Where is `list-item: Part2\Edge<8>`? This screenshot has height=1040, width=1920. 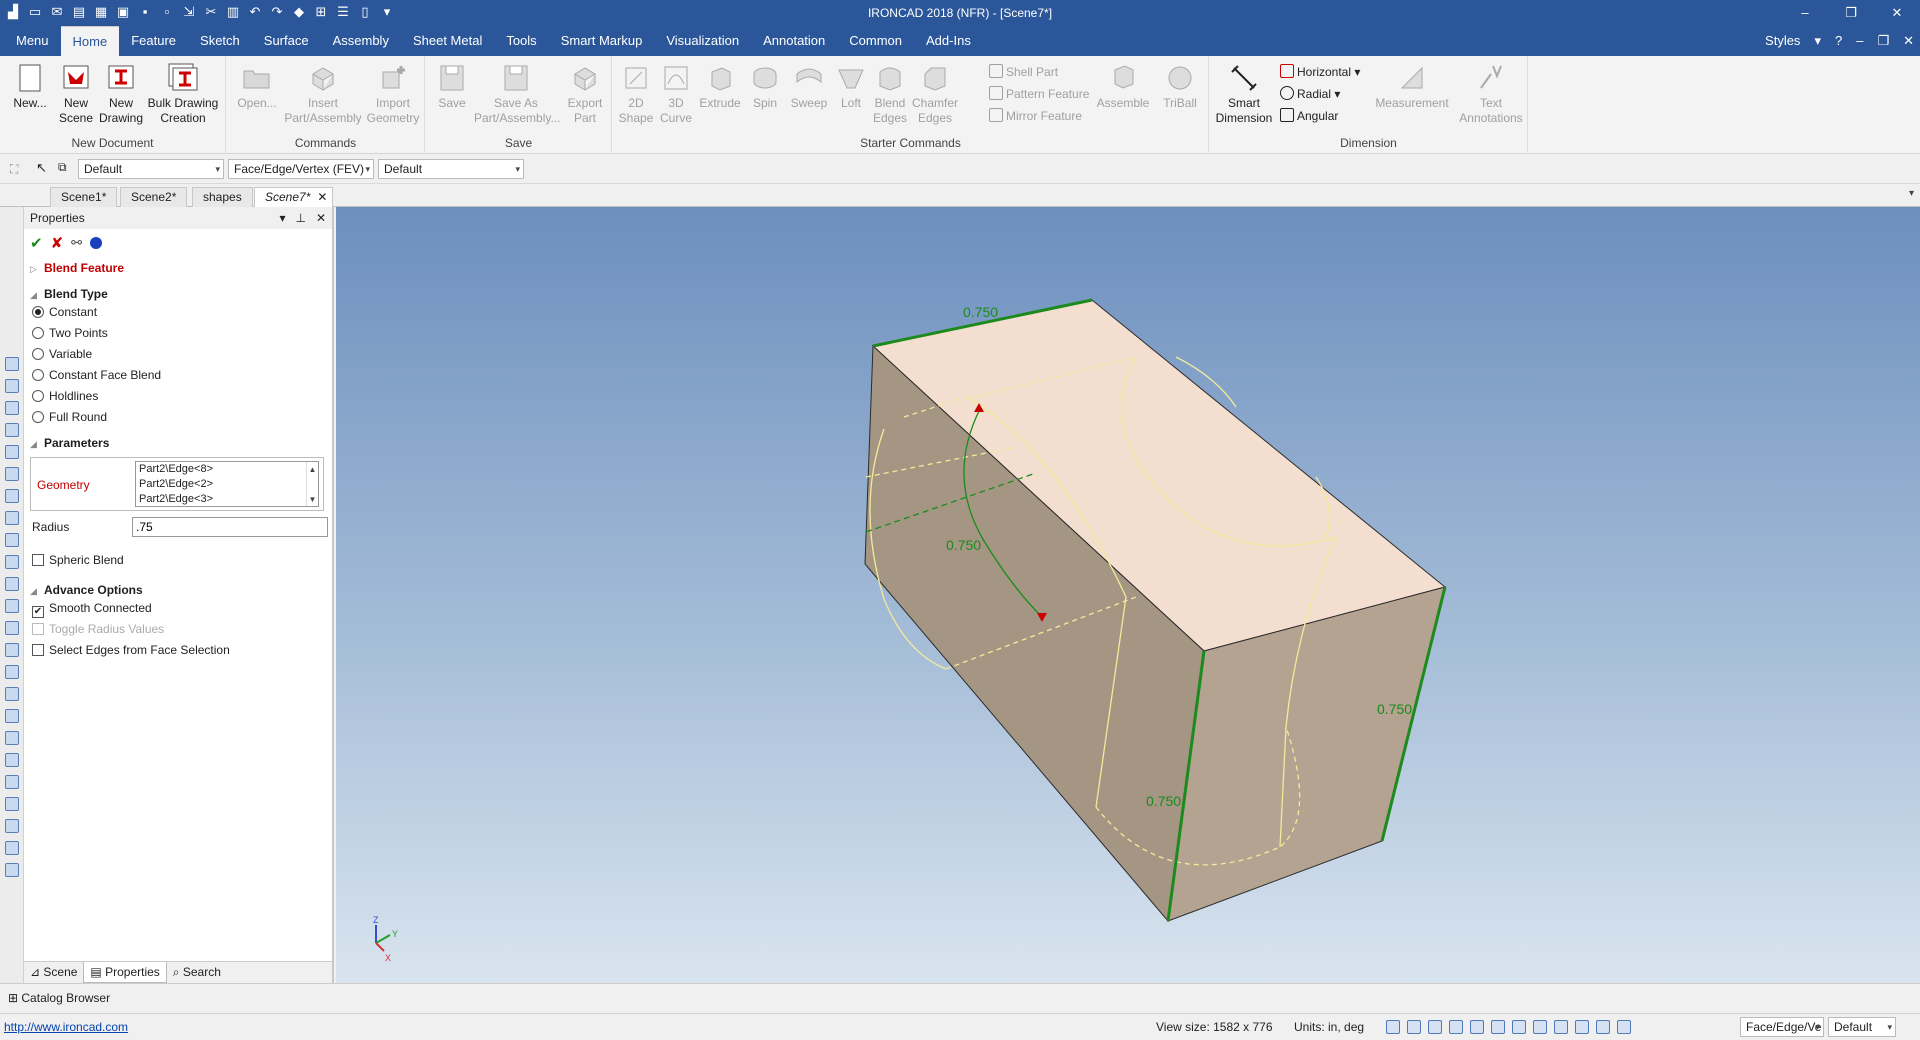 list-item: Part2\Edge<8> is located at coordinates (228, 469).